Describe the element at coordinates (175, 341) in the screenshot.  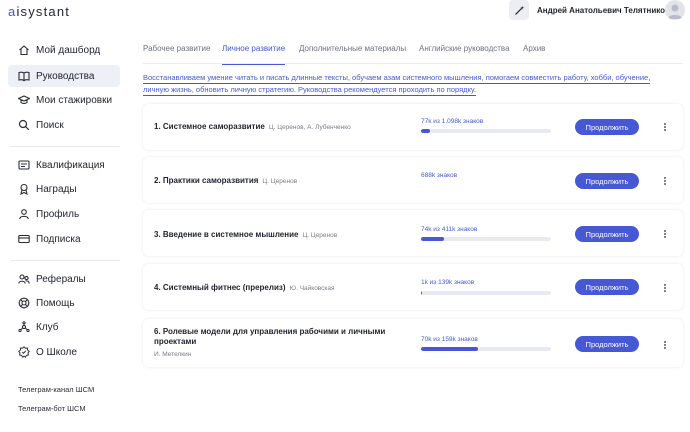
I see `course-title-continued: проектами` at that location.